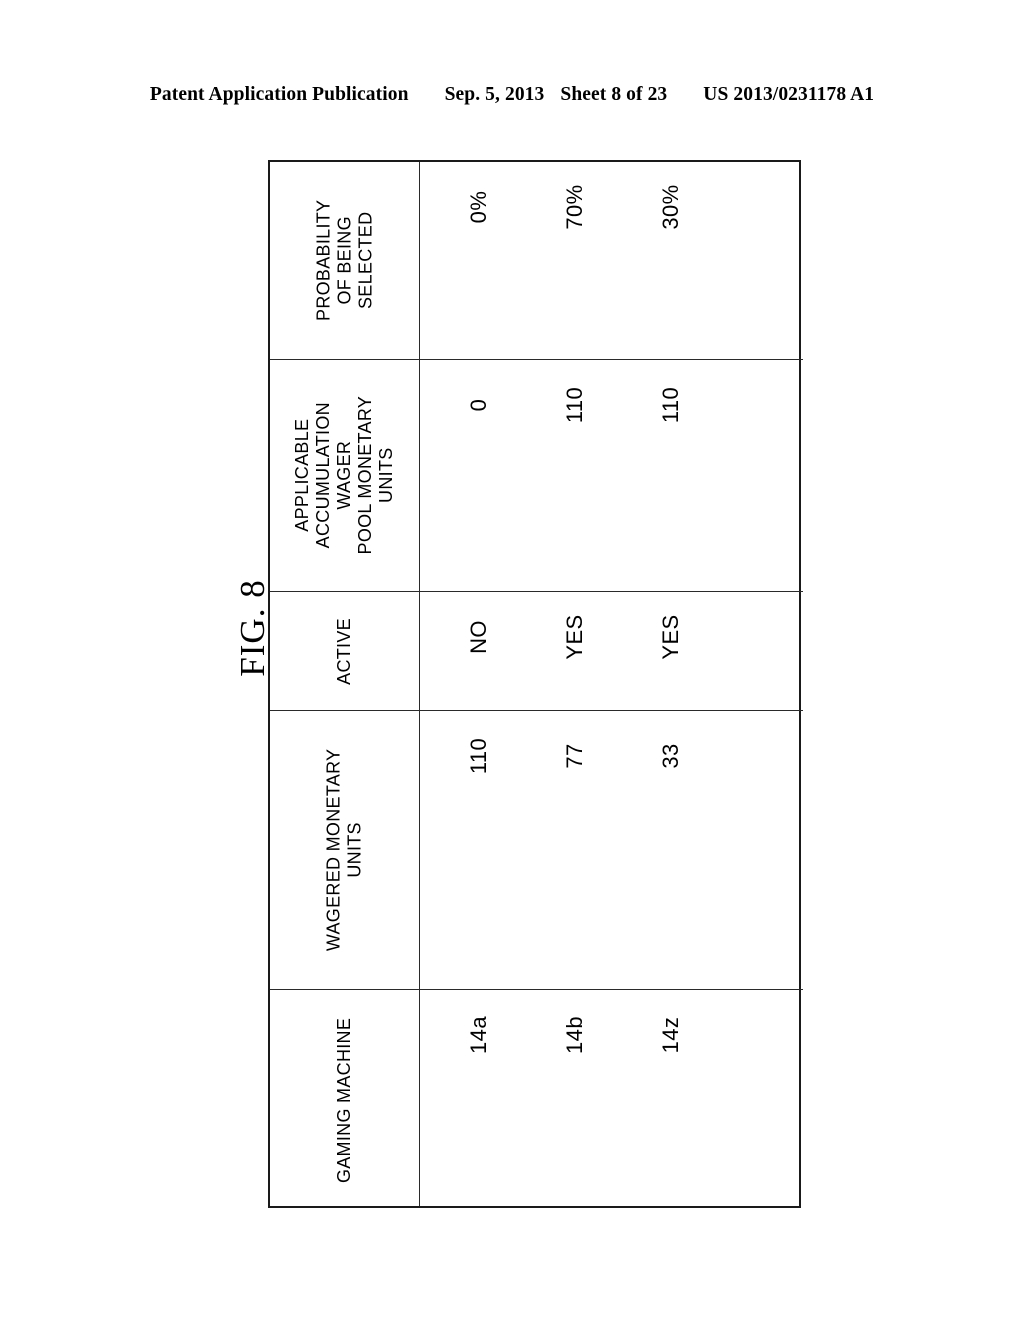  I want to click on table-row: WAGERED MONETARY UNITS 110 77 33, so click(536, 850).